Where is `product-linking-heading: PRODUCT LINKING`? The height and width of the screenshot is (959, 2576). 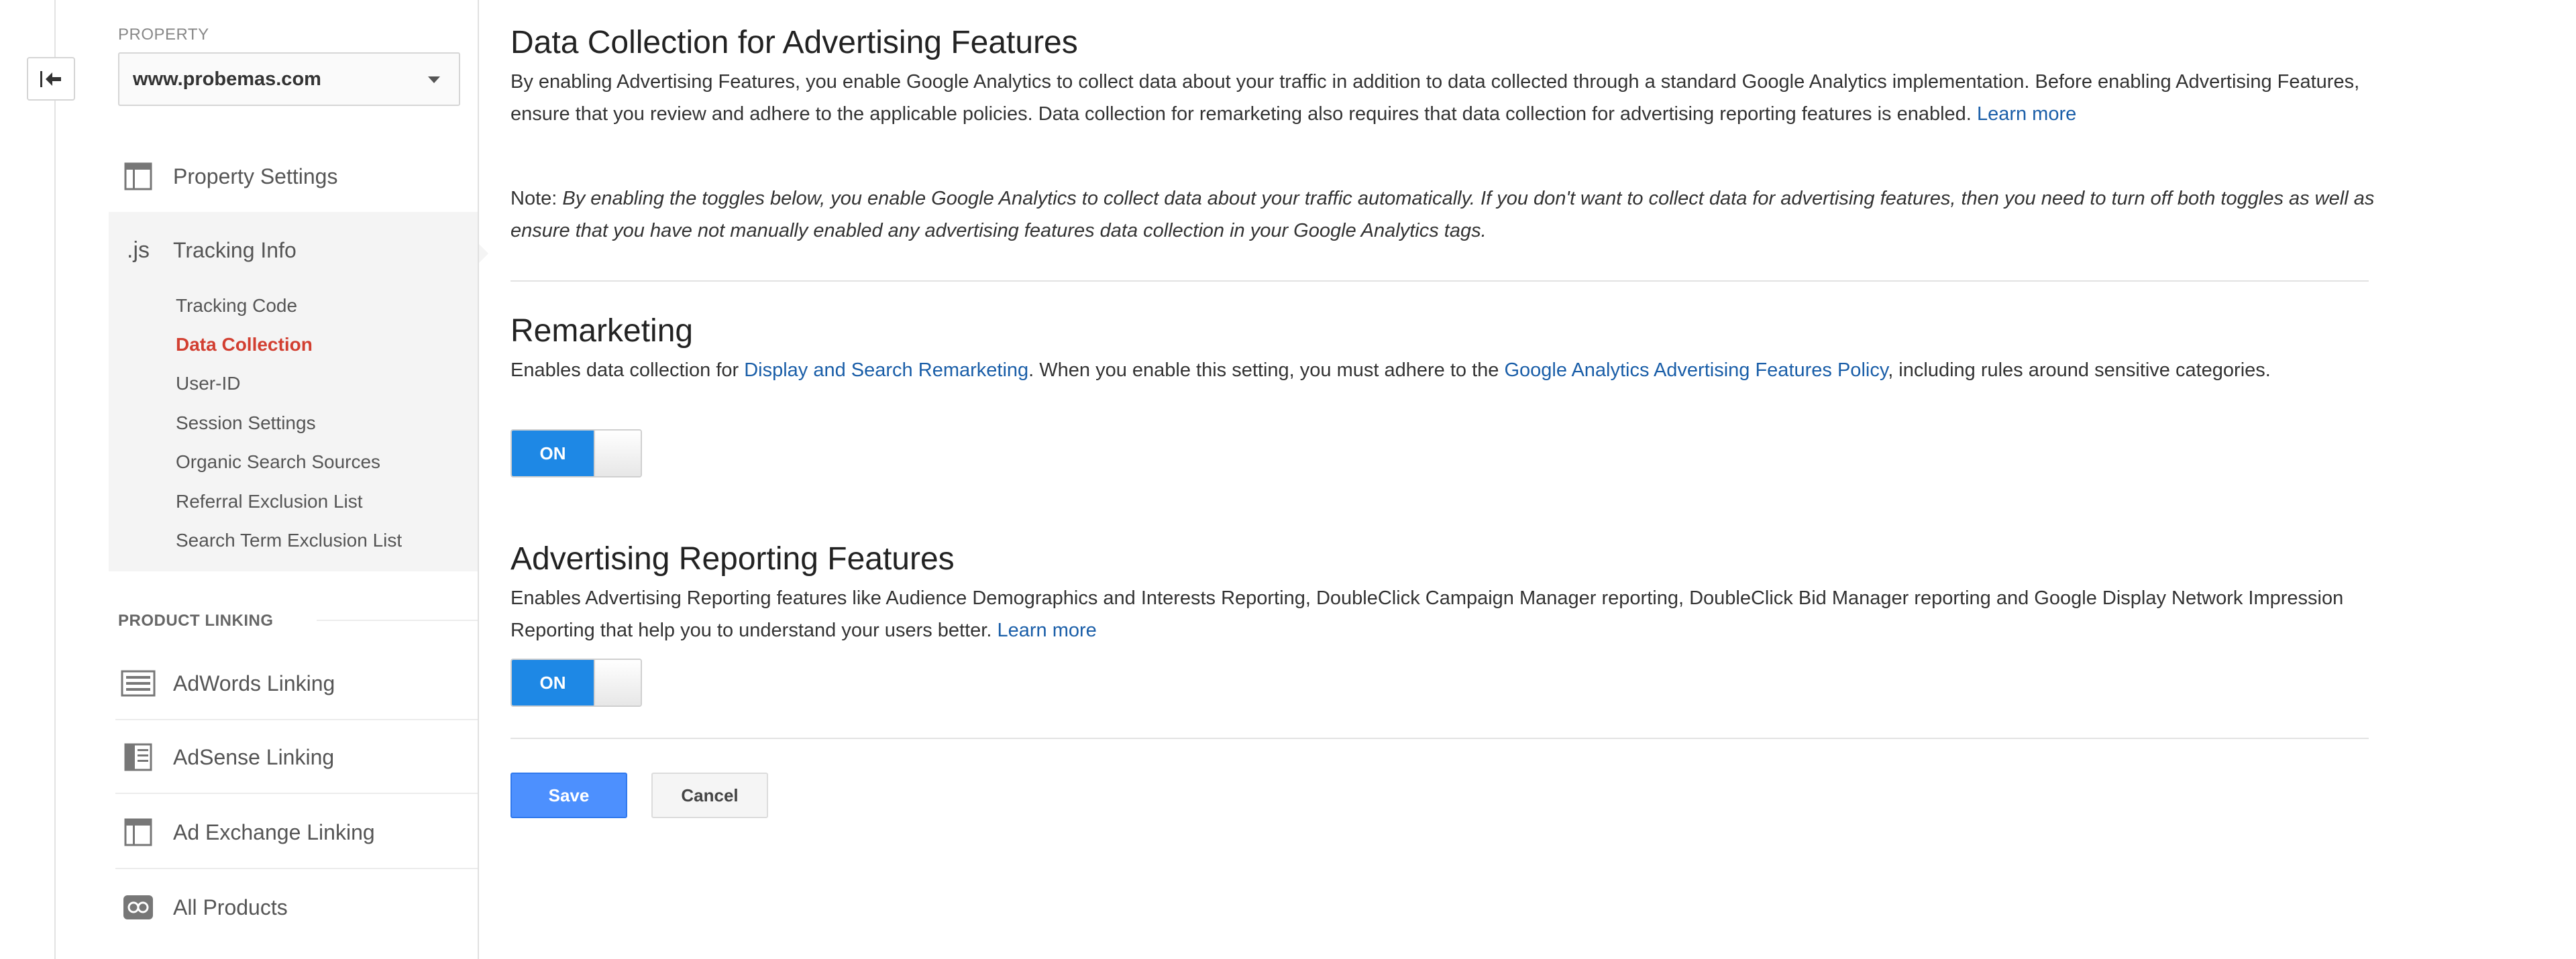
product-linking-heading: PRODUCT LINKING is located at coordinates (196, 621).